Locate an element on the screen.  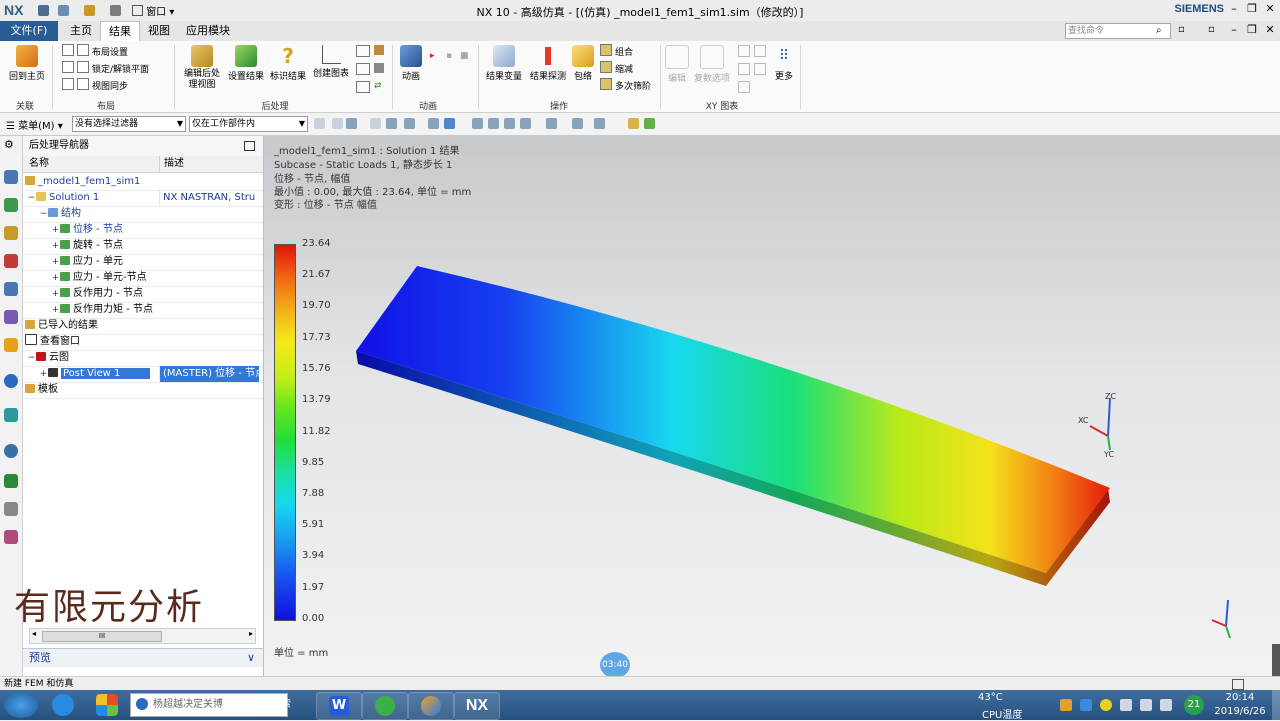
horizontal-scrollbar: ◂ III ▸ is located at coordinates (142, 636).